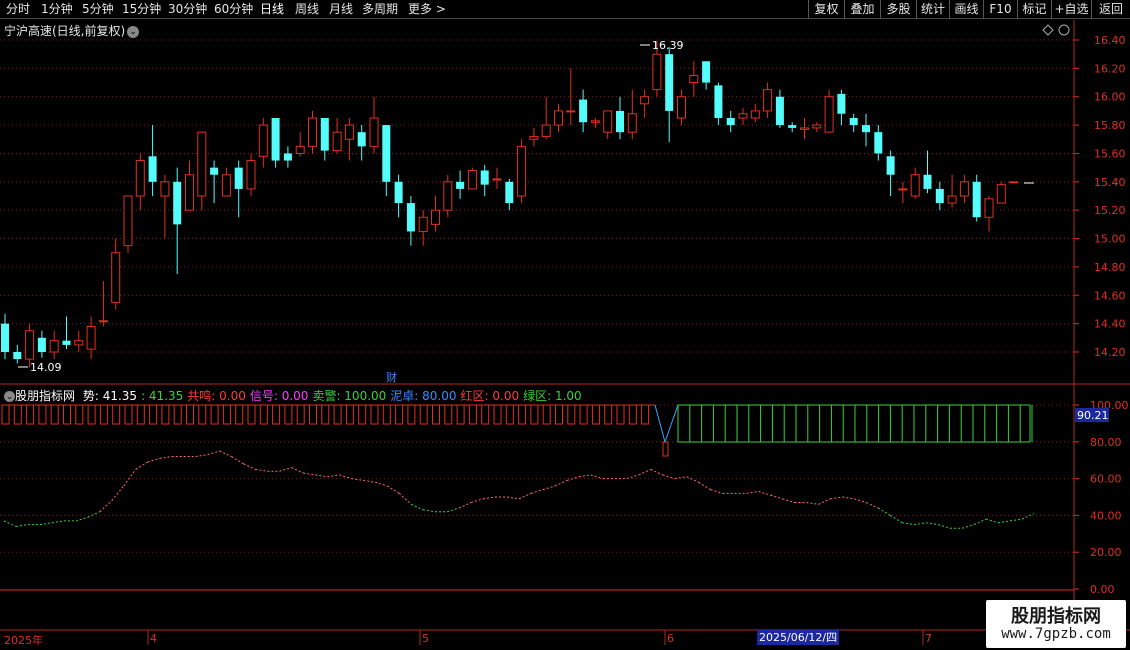 Image resolution: width=1130 pixels, height=650 pixels. What do you see at coordinates (1110, 153) in the screenshot?
I see `price-tick-label: 15.60` at bounding box center [1110, 153].